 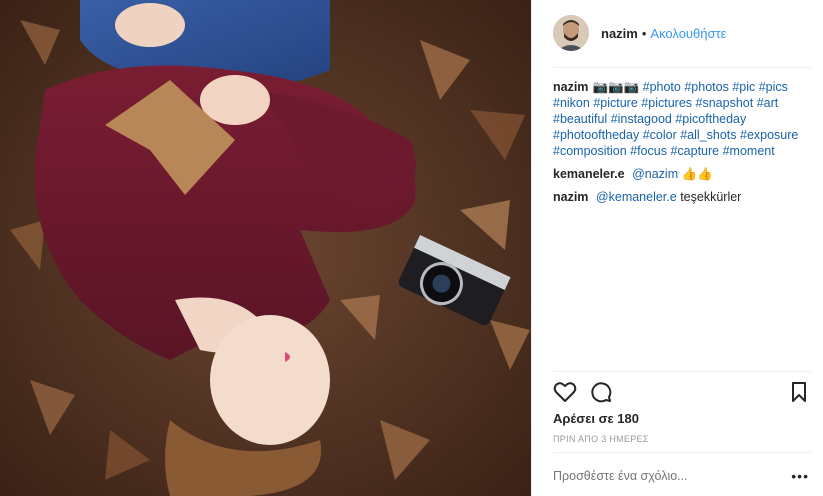 I want to click on timestamp: ΠΡΙΝ ΑΠΟ 3 ΗΜΕΡΕΣ, so click(x=601, y=439).